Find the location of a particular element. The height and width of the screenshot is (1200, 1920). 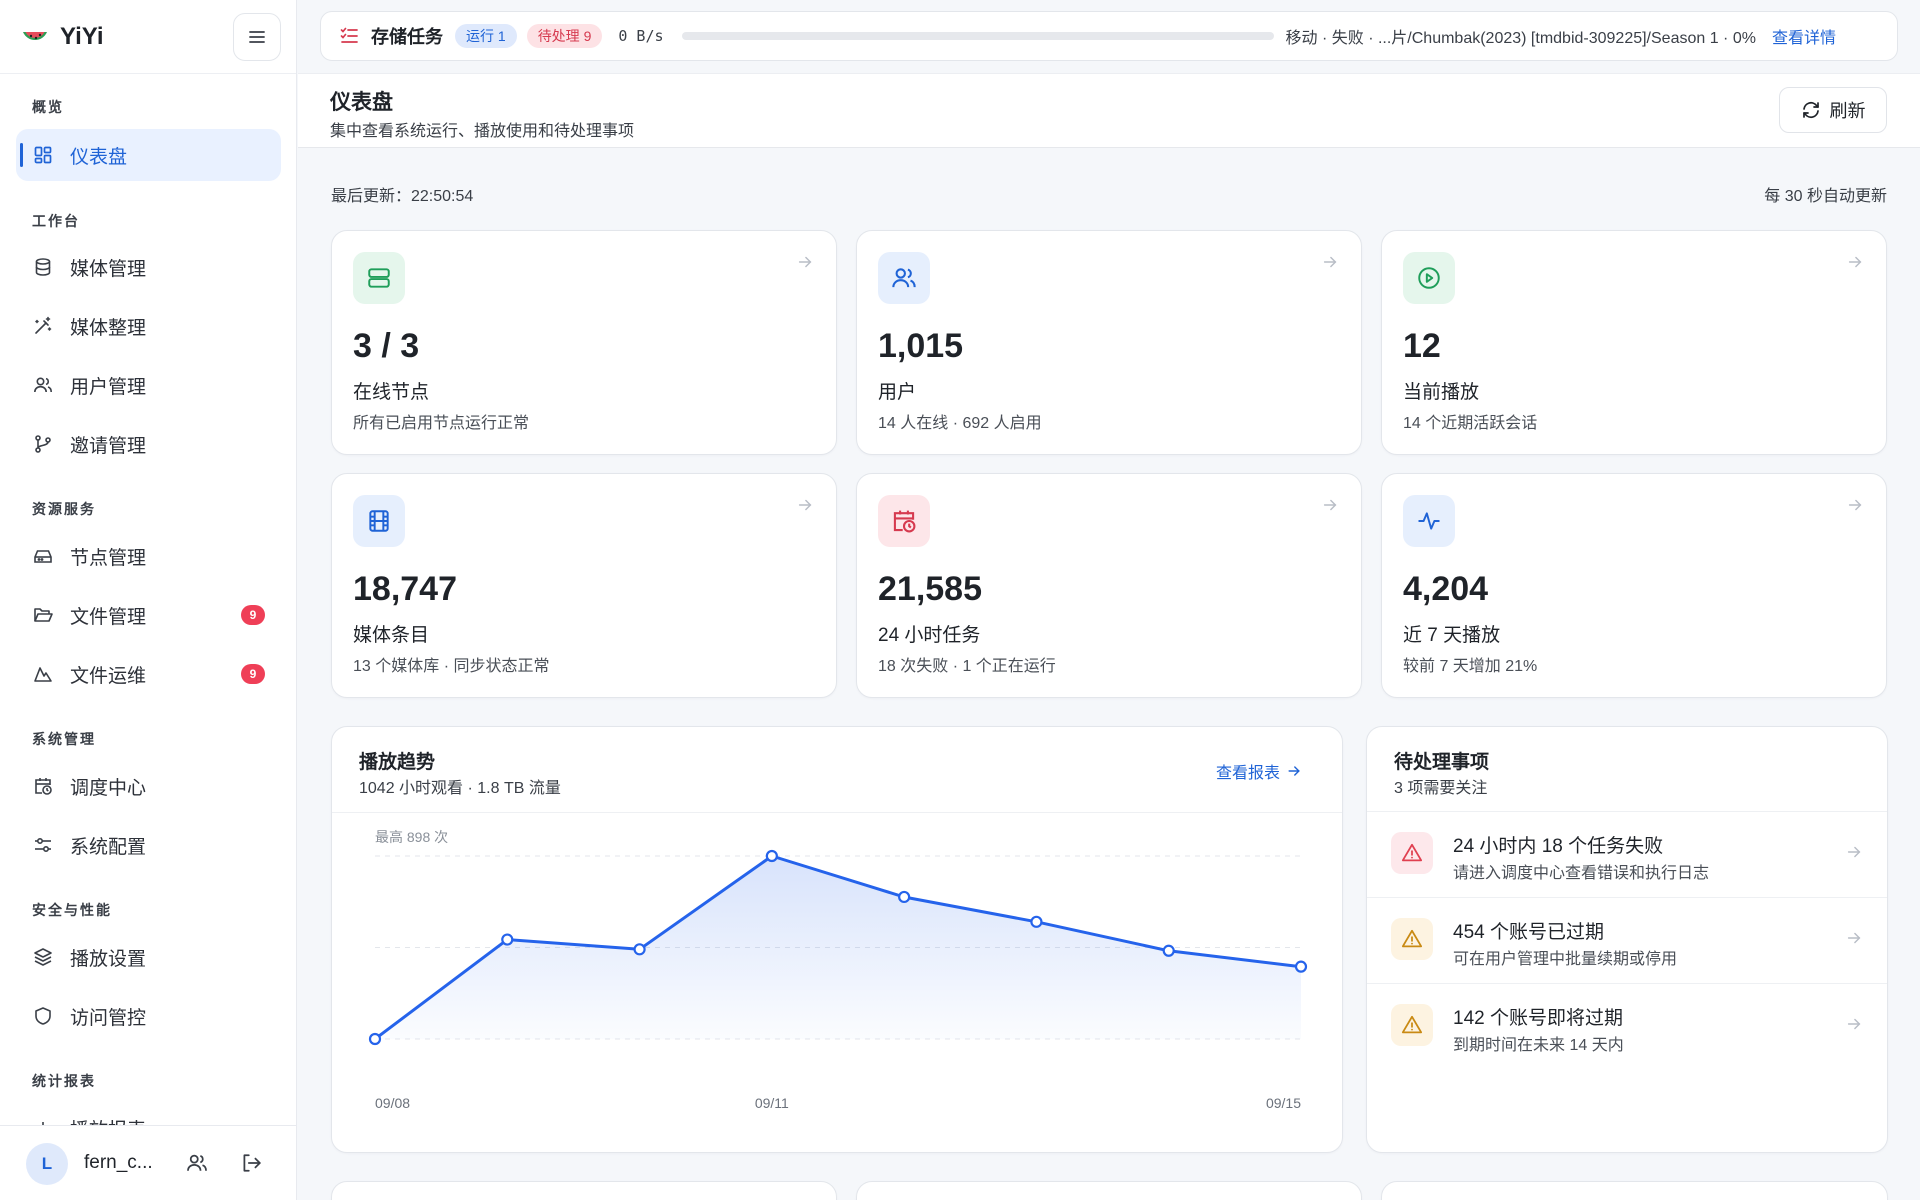

film-icon is located at coordinates (379, 521).